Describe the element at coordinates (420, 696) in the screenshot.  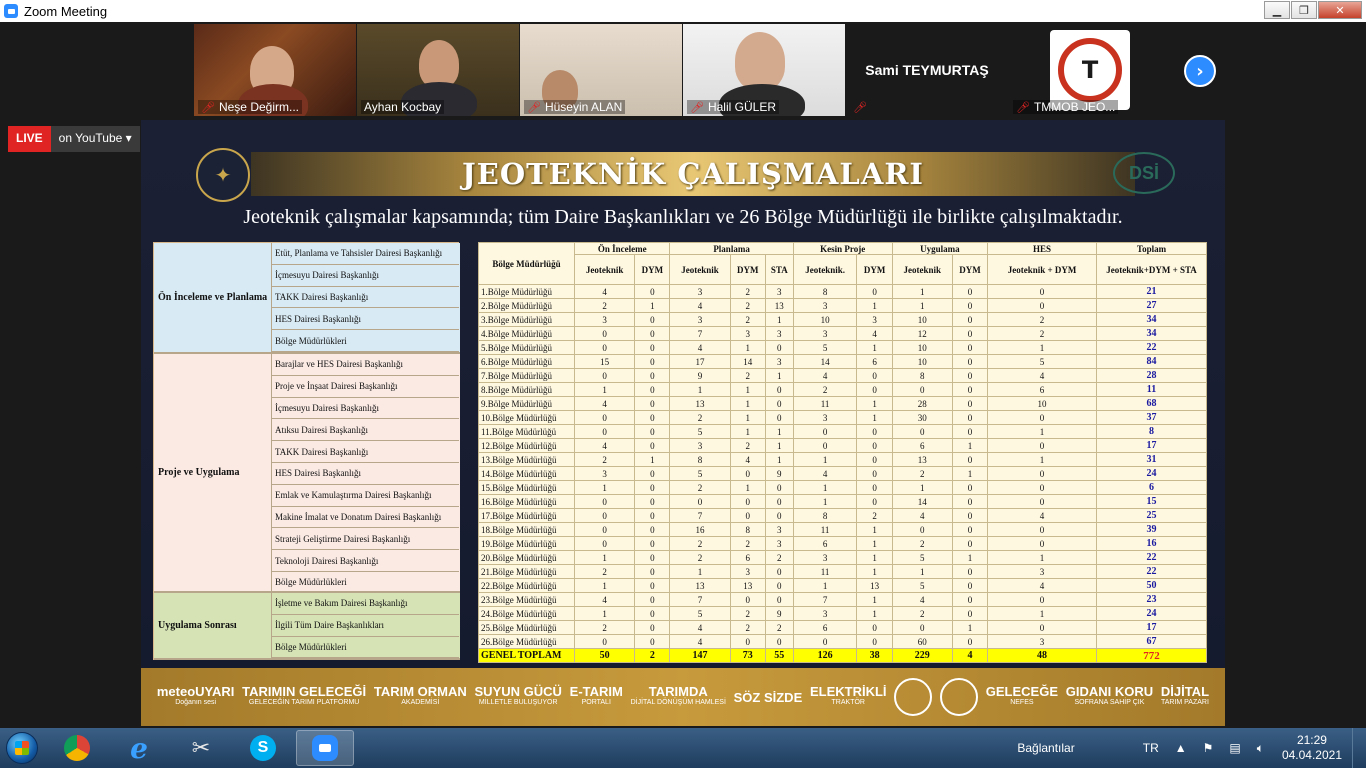
I see `footer-logo: TARIM ORMAN AKADEMİSİ` at that location.